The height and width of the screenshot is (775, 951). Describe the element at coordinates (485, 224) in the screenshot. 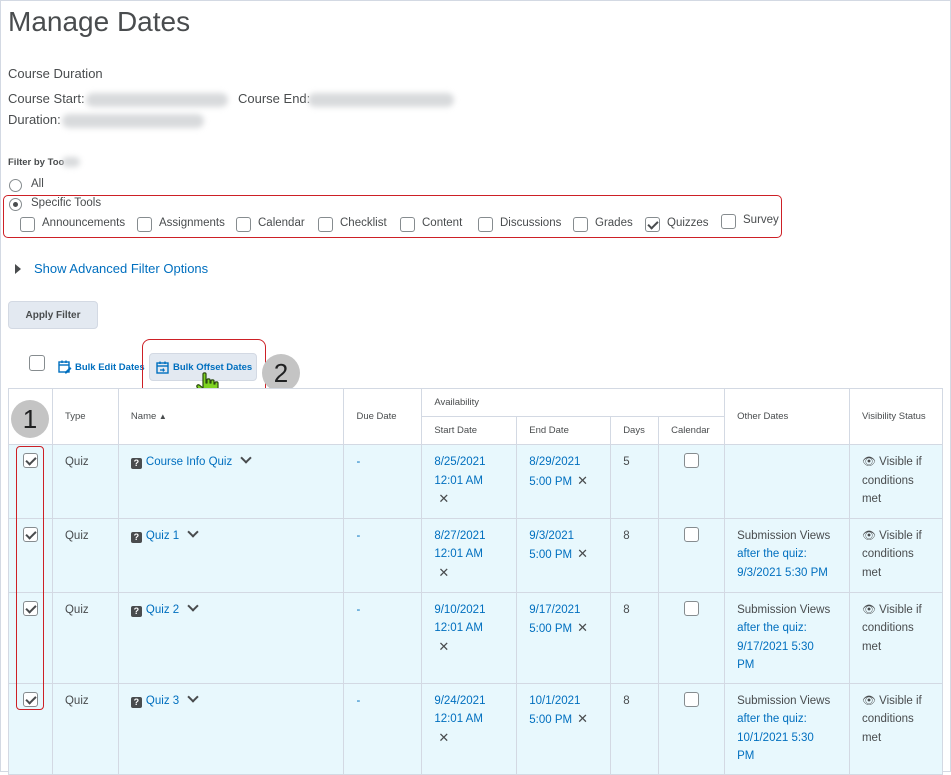

I see `tool-checkbox-discussions` at that location.